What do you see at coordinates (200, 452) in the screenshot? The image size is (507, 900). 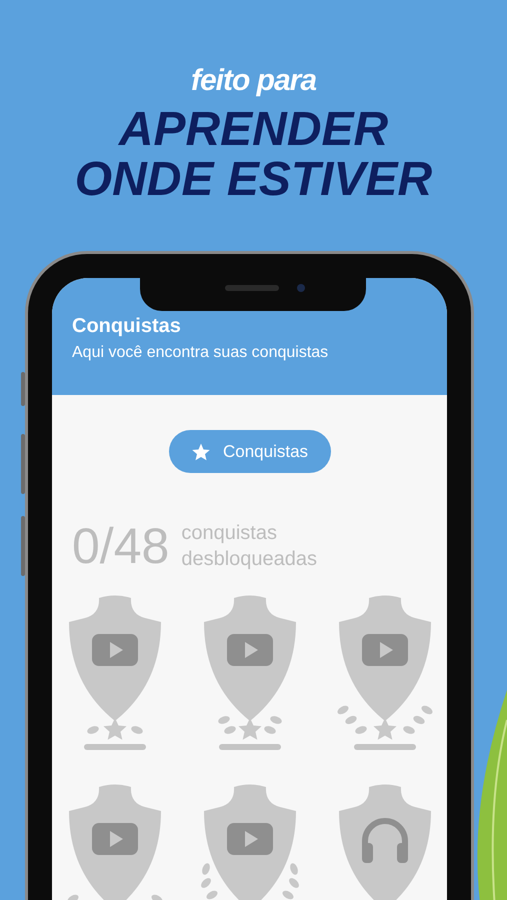 I see `star-icon` at bounding box center [200, 452].